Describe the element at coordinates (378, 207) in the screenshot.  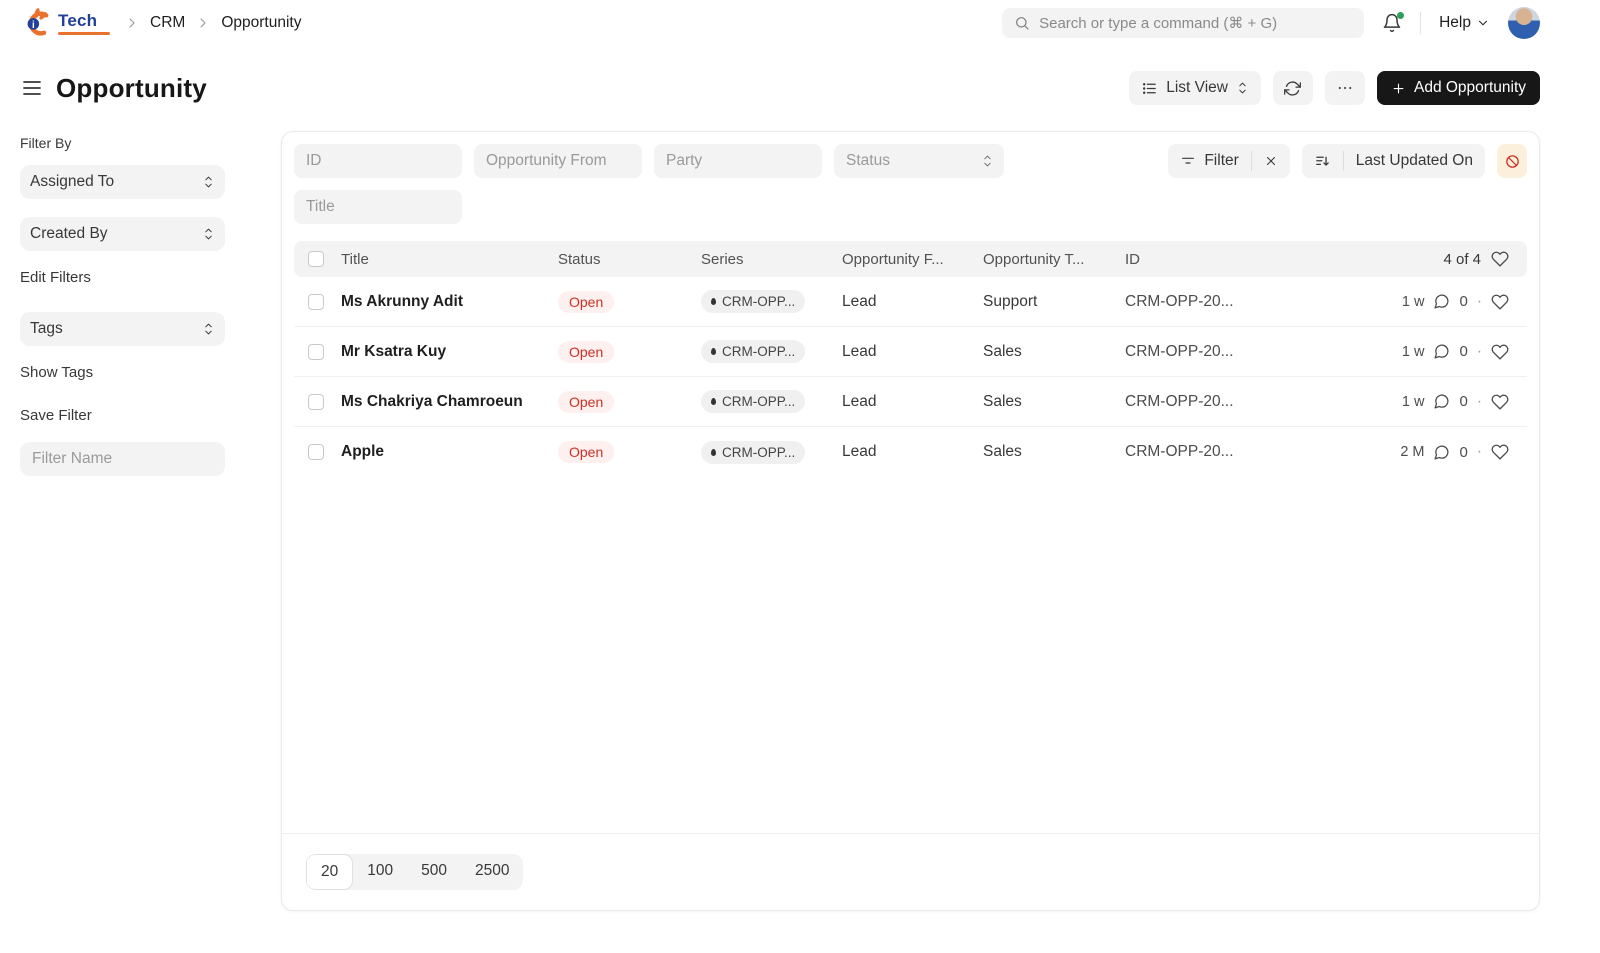
I see `title-filter-input` at that location.